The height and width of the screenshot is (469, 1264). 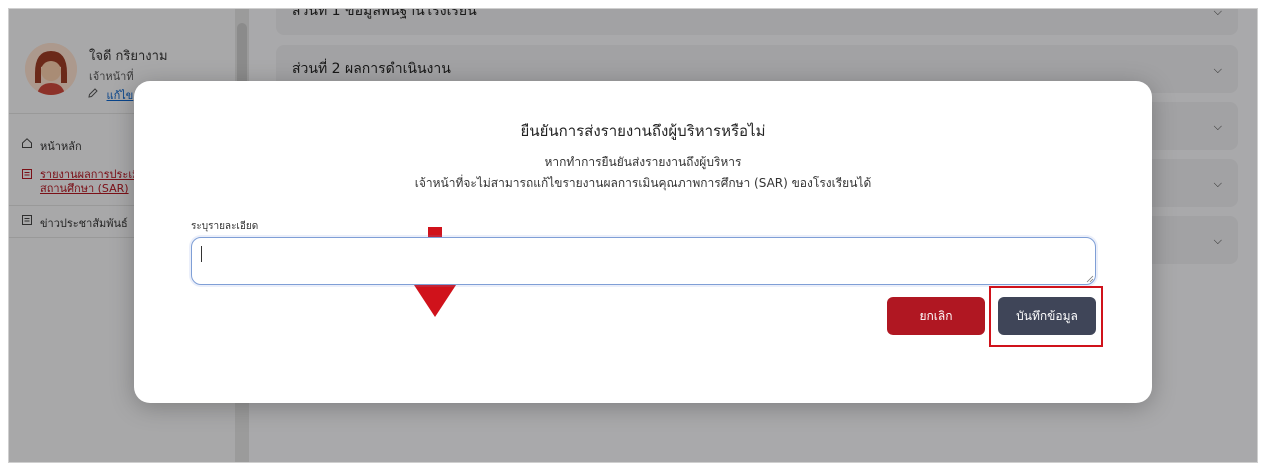 I want to click on dialog-title: ยืนยันการส่งรายงานถึงผู้บริหารหรือไม่, so click(x=643, y=131).